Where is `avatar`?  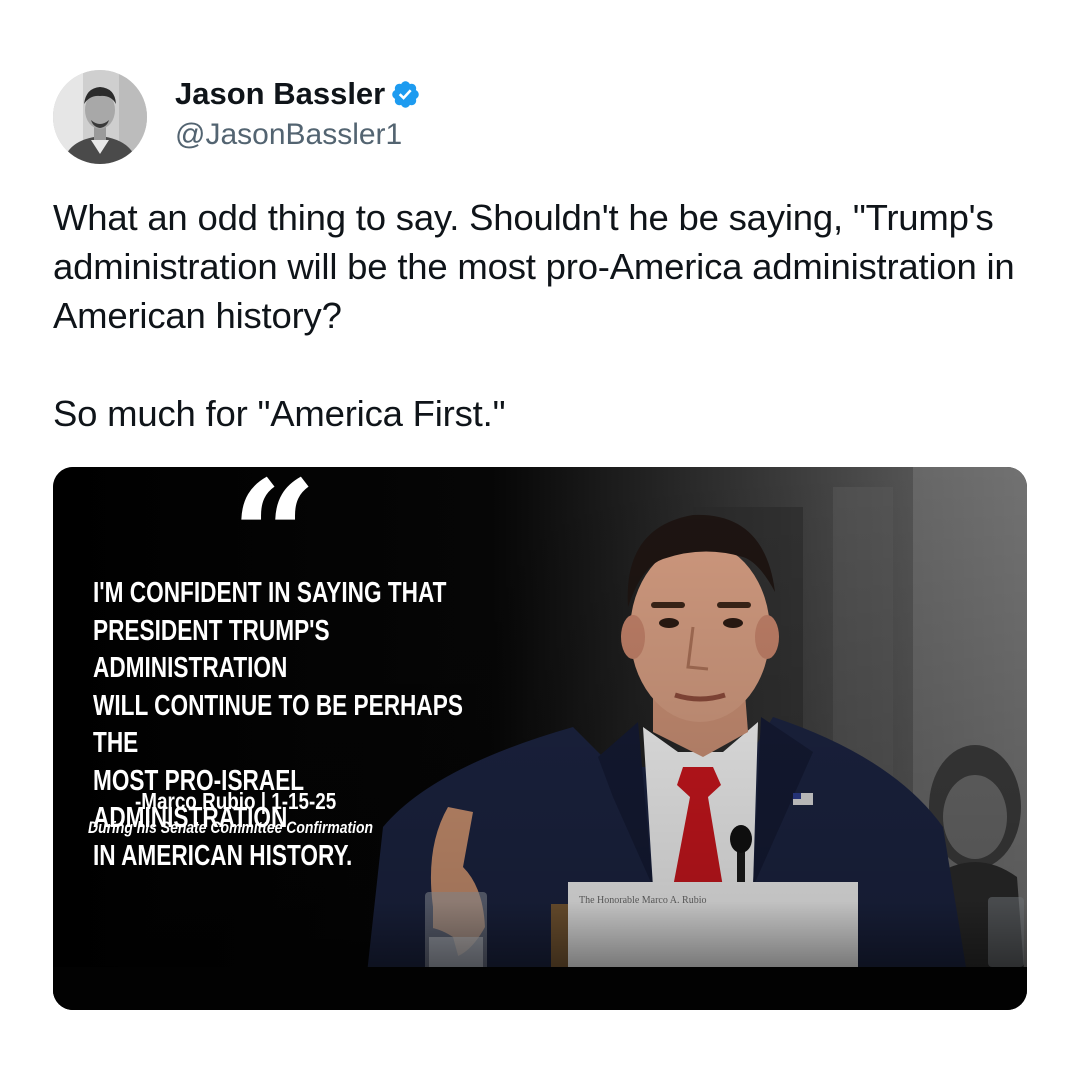 avatar is located at coordinates (100, 117).